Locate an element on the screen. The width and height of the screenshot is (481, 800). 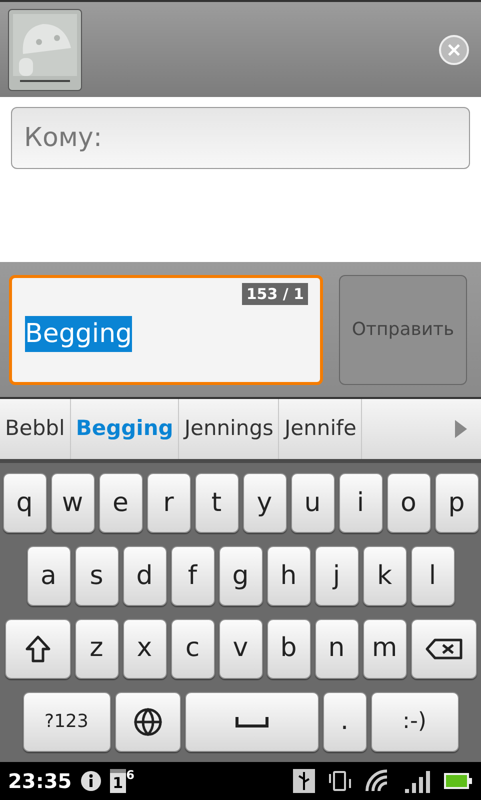
key: r is located at coordinates (168, 503).